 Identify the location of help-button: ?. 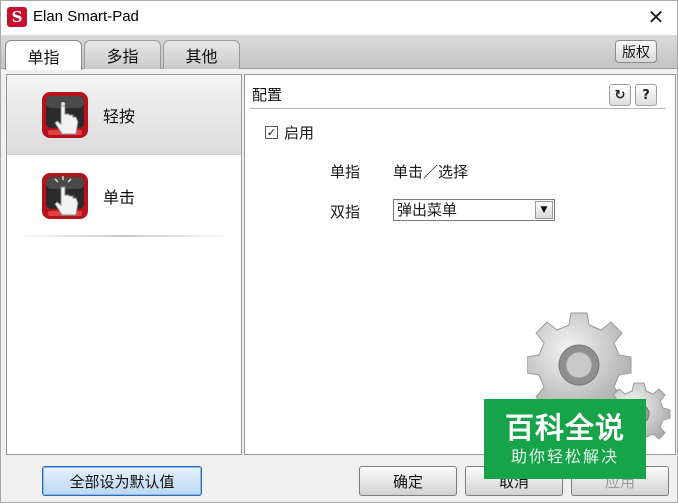
(646, 95).